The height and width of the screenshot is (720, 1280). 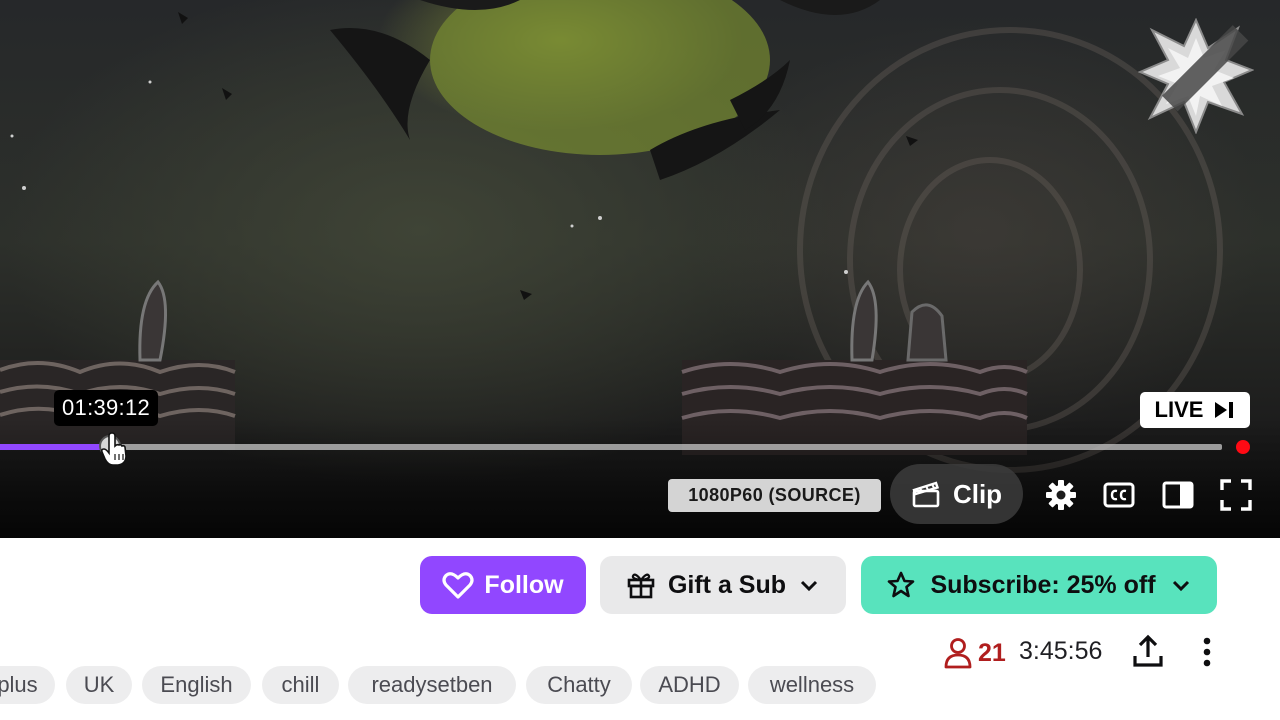 What do you see at coordinates (1061, 651) in the screenshot?
I see `stream-uptime: 3:45:56` at bounding box center [1061, 651].